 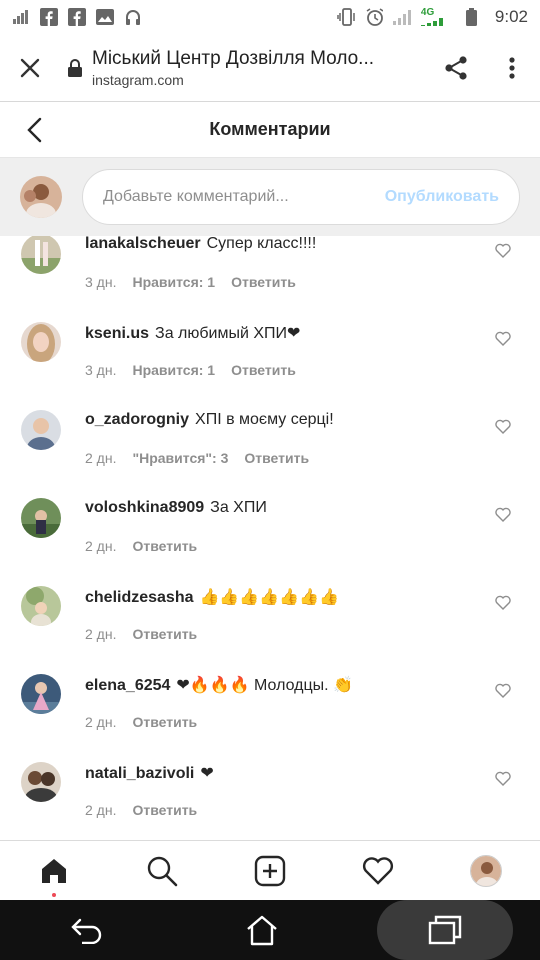 I want to click on comment-username: elena_6254, so click(x=127, y=685).